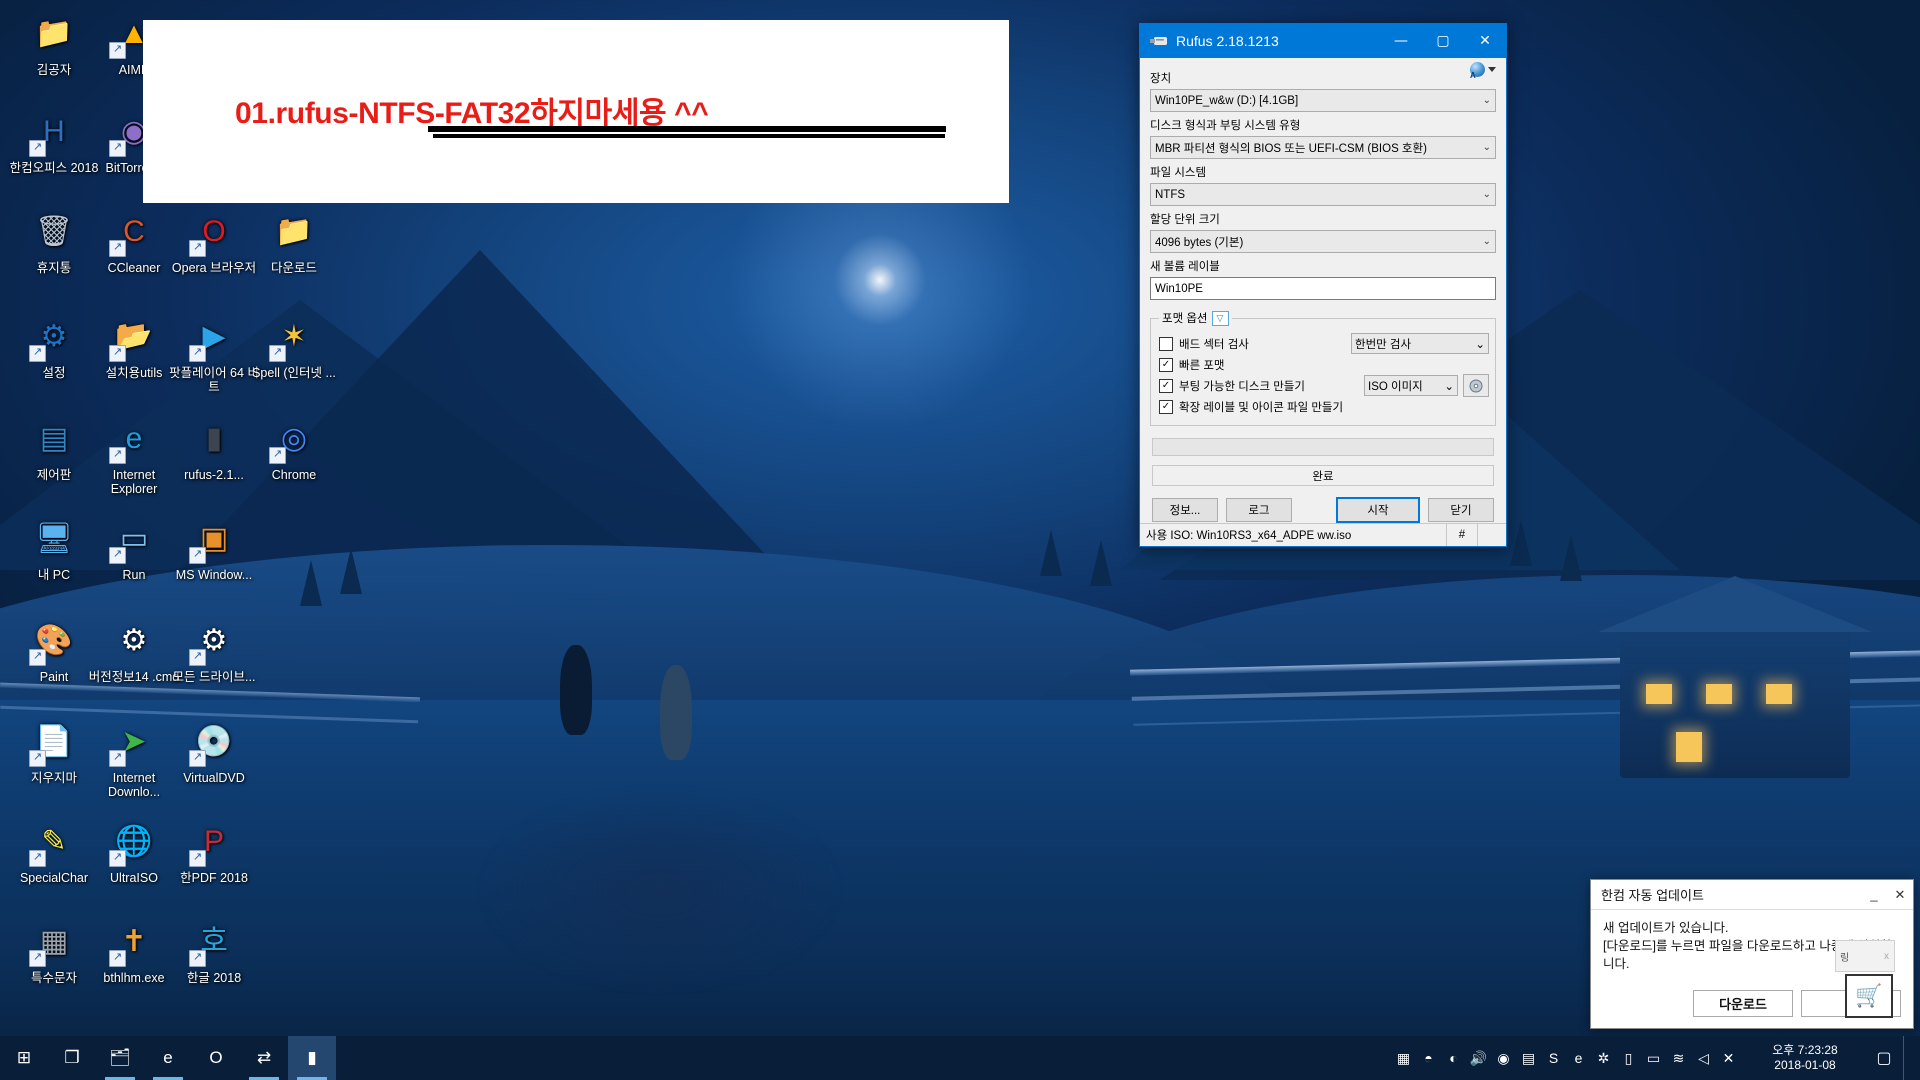 The width and height of the screenshot is (1920, 1080). Describe the element at coordinates (1476, 385) in the screenshot. I see `browse-iso-button` at that location.